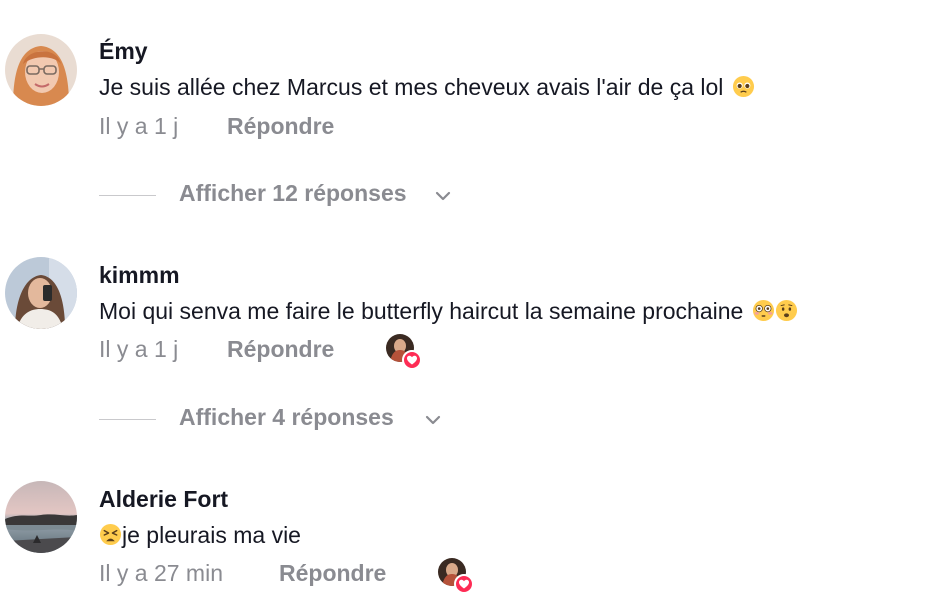  Describe the element at coordinates (163, 499) in the screenshot. I see `comment-username: Alderie Fort` at that location.